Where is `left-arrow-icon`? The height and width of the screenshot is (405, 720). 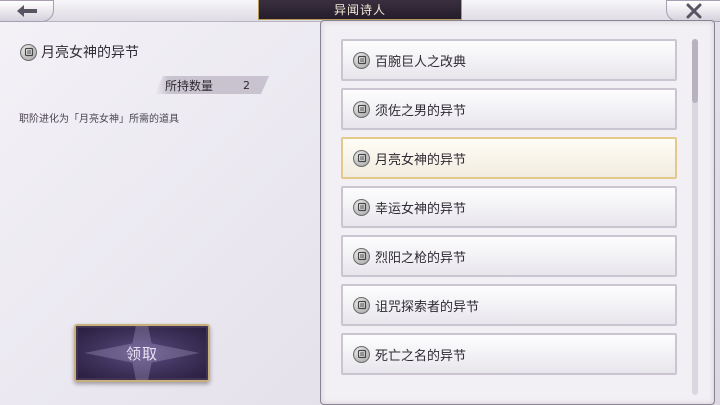
left-arrow-icon is located at coordinates (26, 11).